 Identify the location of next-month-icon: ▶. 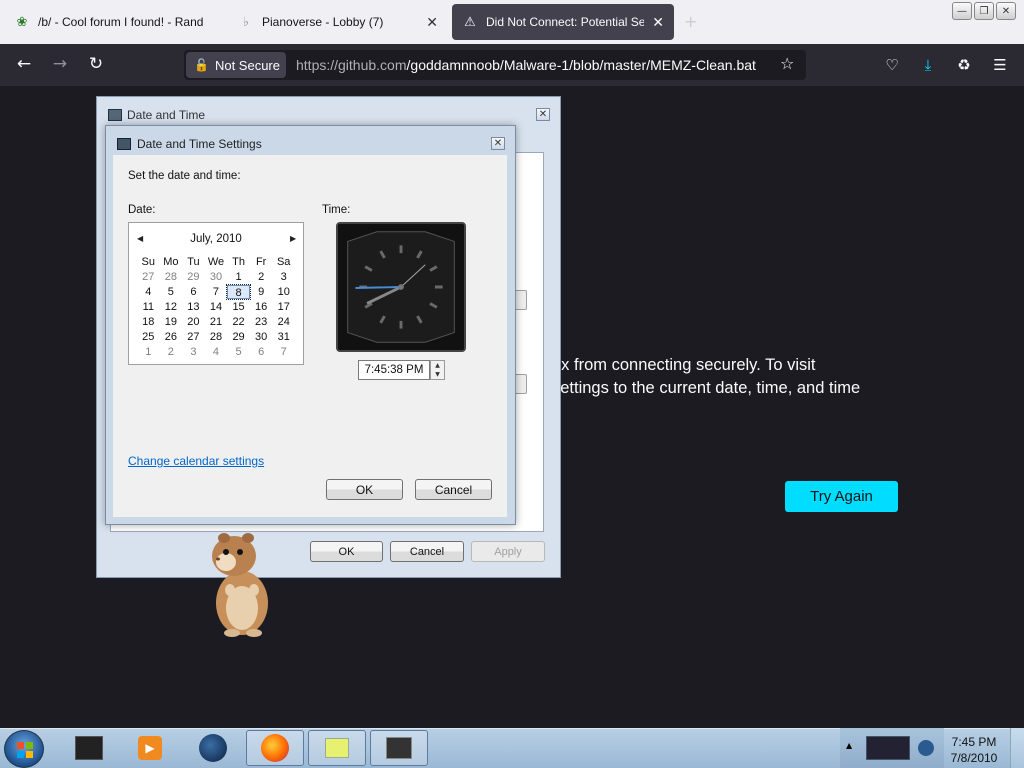
(293, 238).